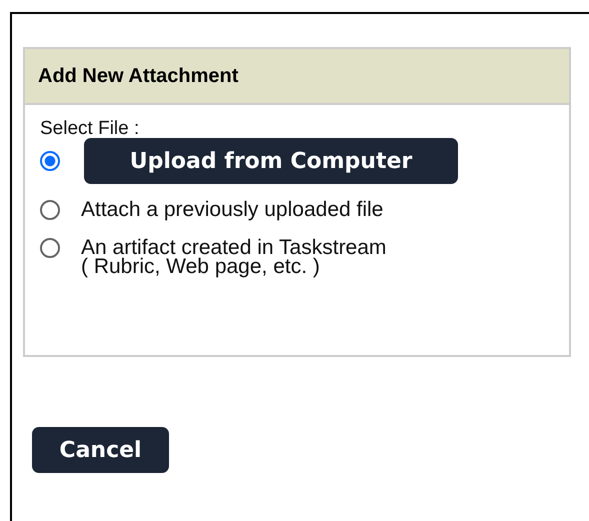 The height and width of the screenshot is (521, 589). Describe the element at coordinates (90, 129) in the screenshot. I see `field-label: Select File :` at that location.